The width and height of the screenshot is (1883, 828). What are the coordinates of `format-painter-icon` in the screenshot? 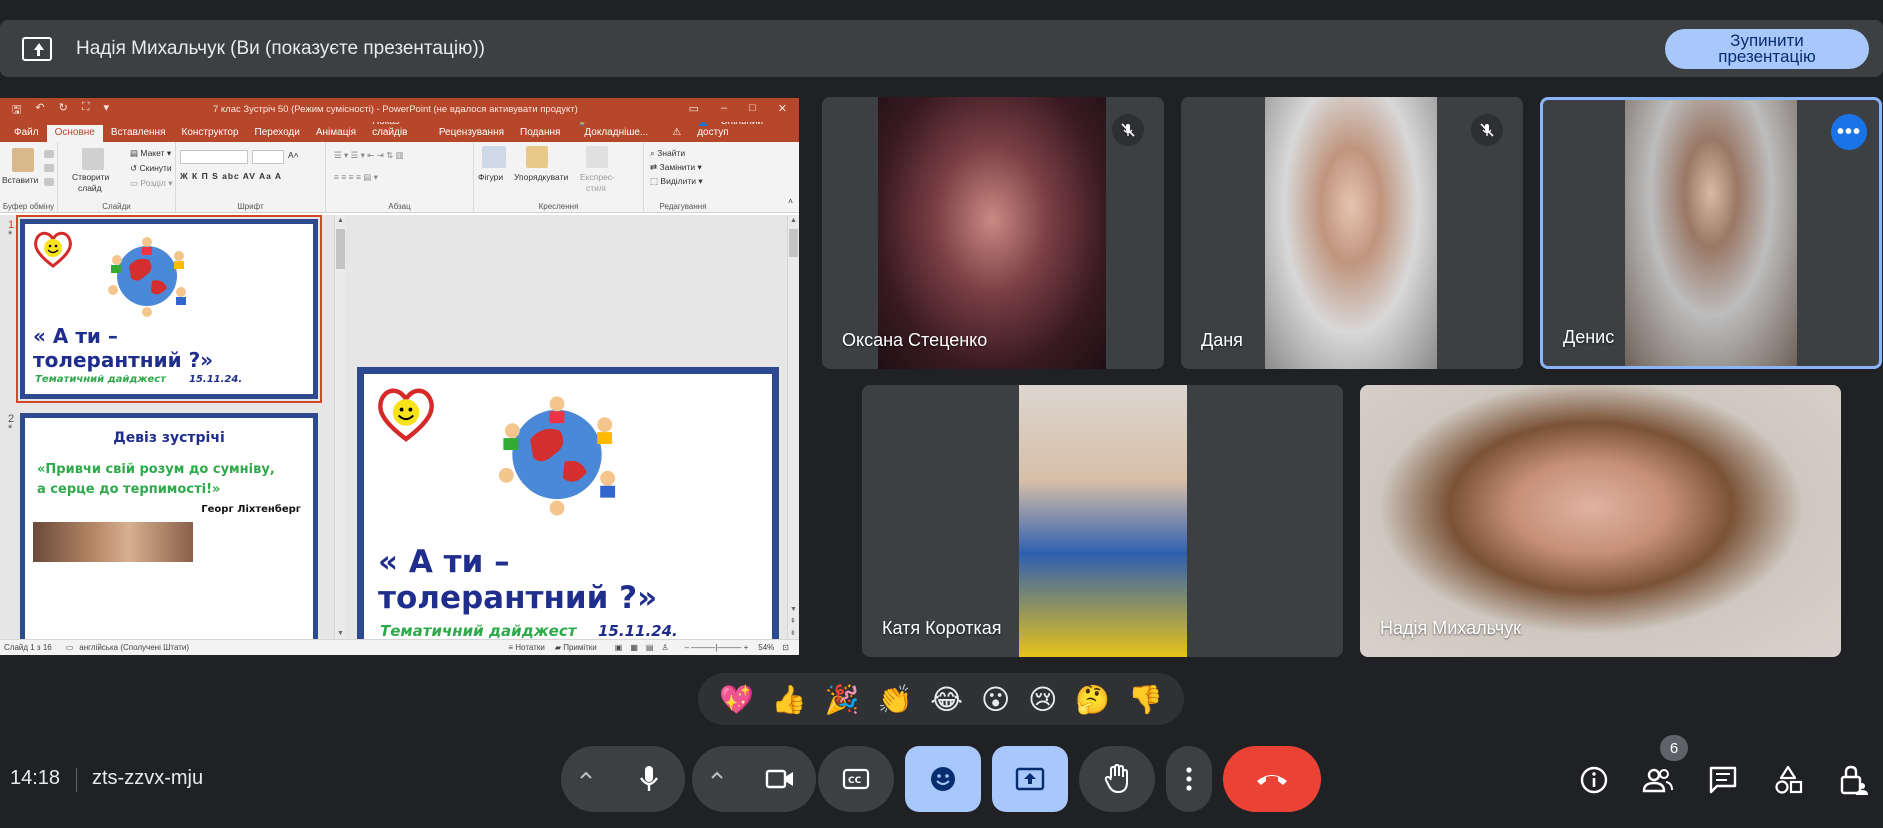 It's located at (49, 182).